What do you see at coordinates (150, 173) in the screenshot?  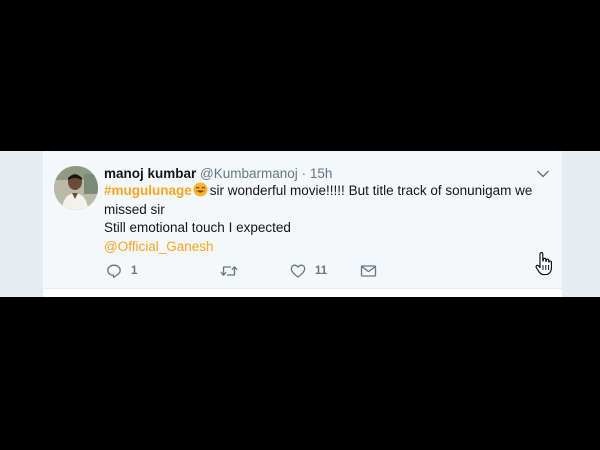 I see `author-name: manoj kumbar` at bounding box center [150, 173].